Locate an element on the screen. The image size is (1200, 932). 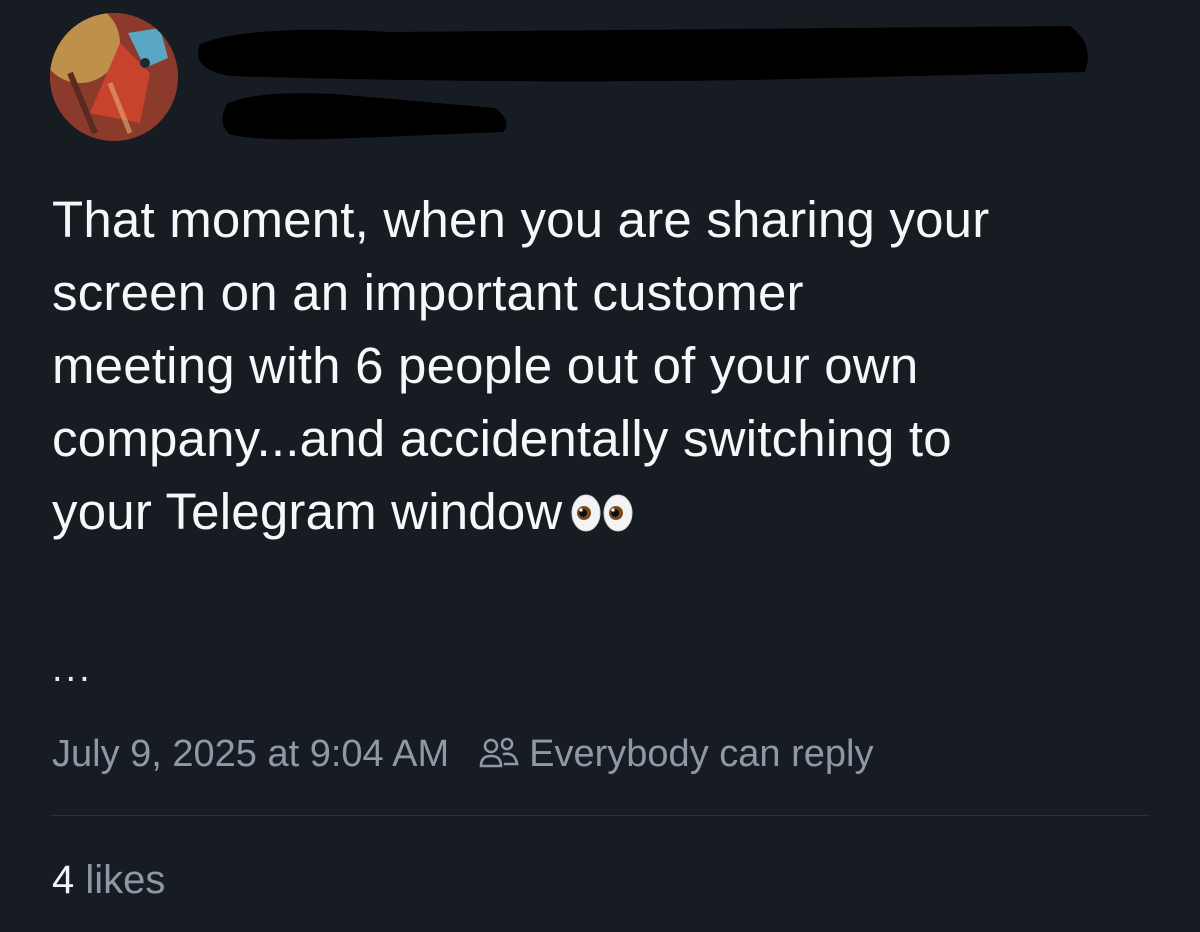
people-icon is located at coordinates (499, 754).